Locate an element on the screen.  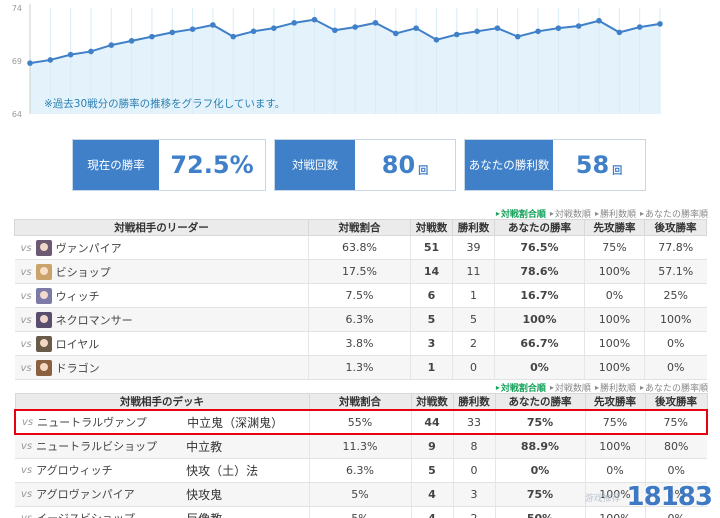
watermark-logo: 18183 is located at coordinates (669, 497).